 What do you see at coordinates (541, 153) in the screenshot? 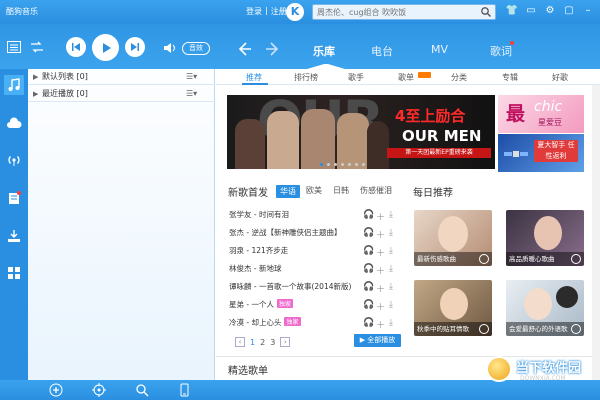
I see `side-ad-rebate: 夏大智手 任性返利` at bounding box center [541, 153].